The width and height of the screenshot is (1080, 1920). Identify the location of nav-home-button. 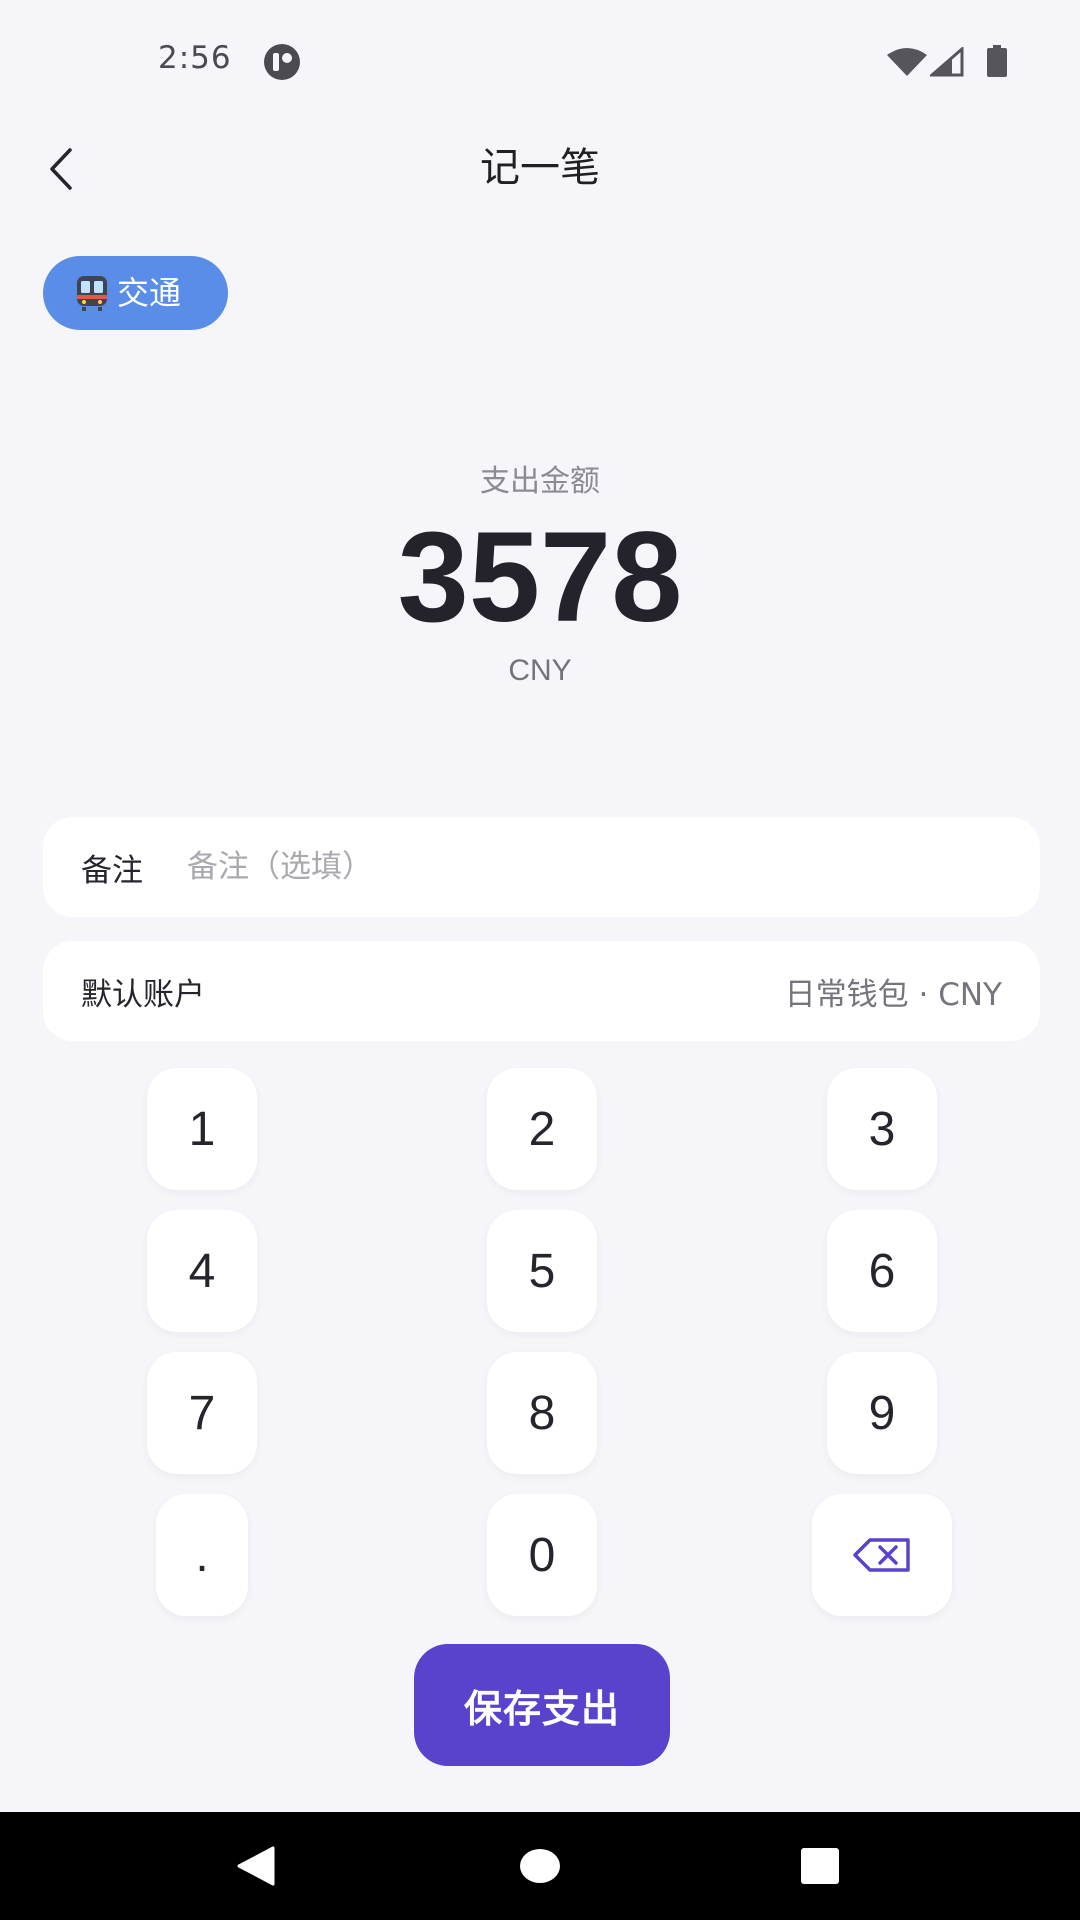
(540, 1866).